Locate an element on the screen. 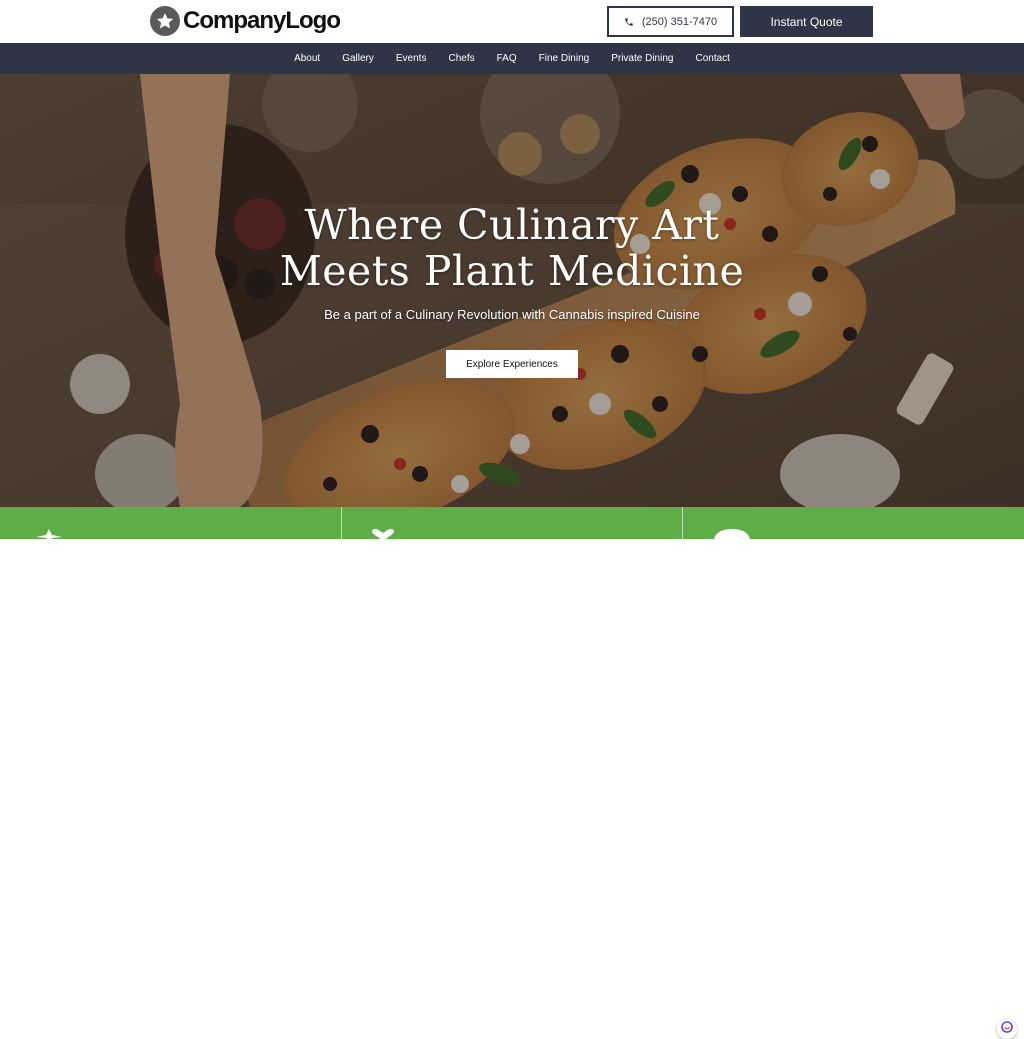  instant-quote-button: Instant Quote is located at coordinates (806, 21).